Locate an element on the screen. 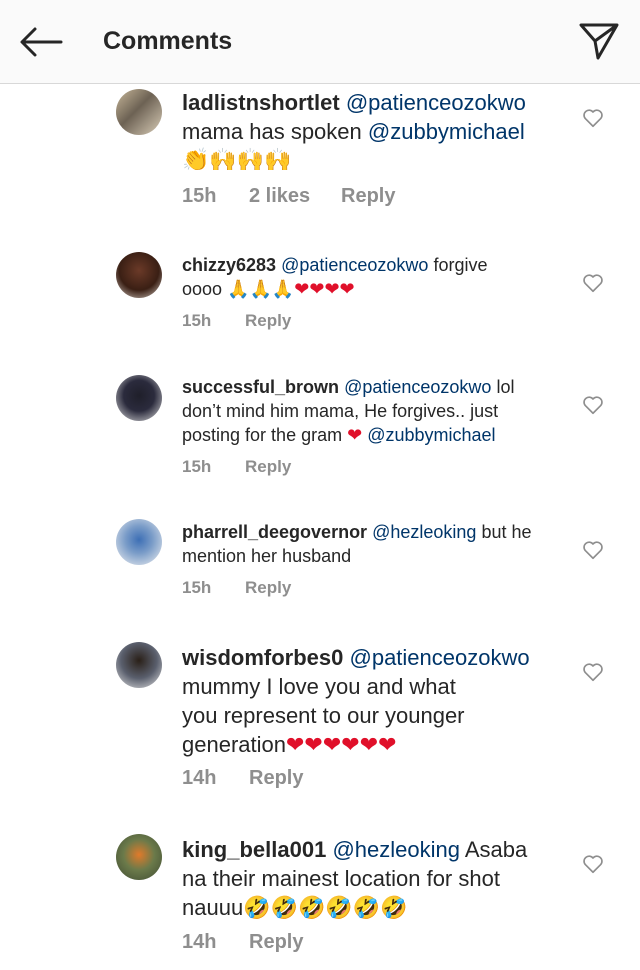 The height and width of the screenshot is (970, 640). comment-body: posting for the gram is located at coordinates (262, 435).